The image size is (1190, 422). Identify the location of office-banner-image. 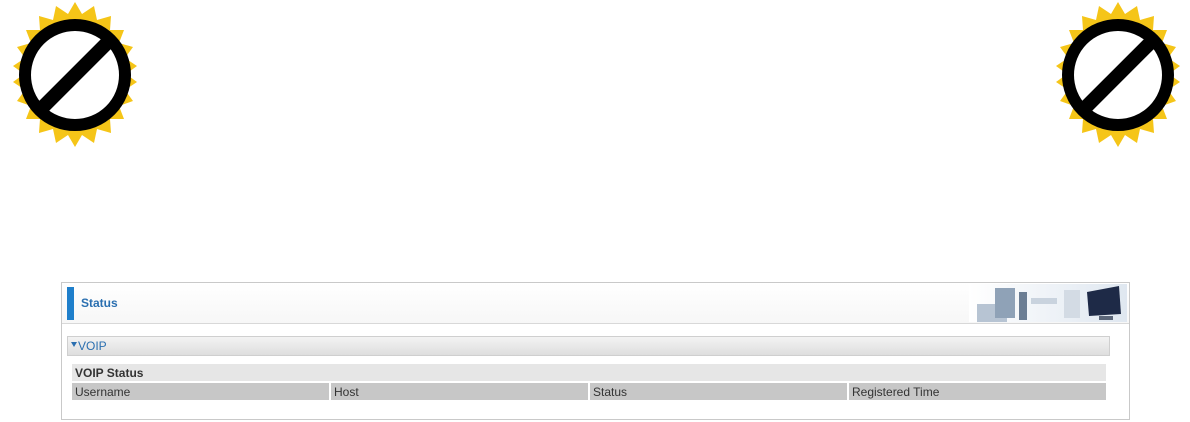
(1048, 303).